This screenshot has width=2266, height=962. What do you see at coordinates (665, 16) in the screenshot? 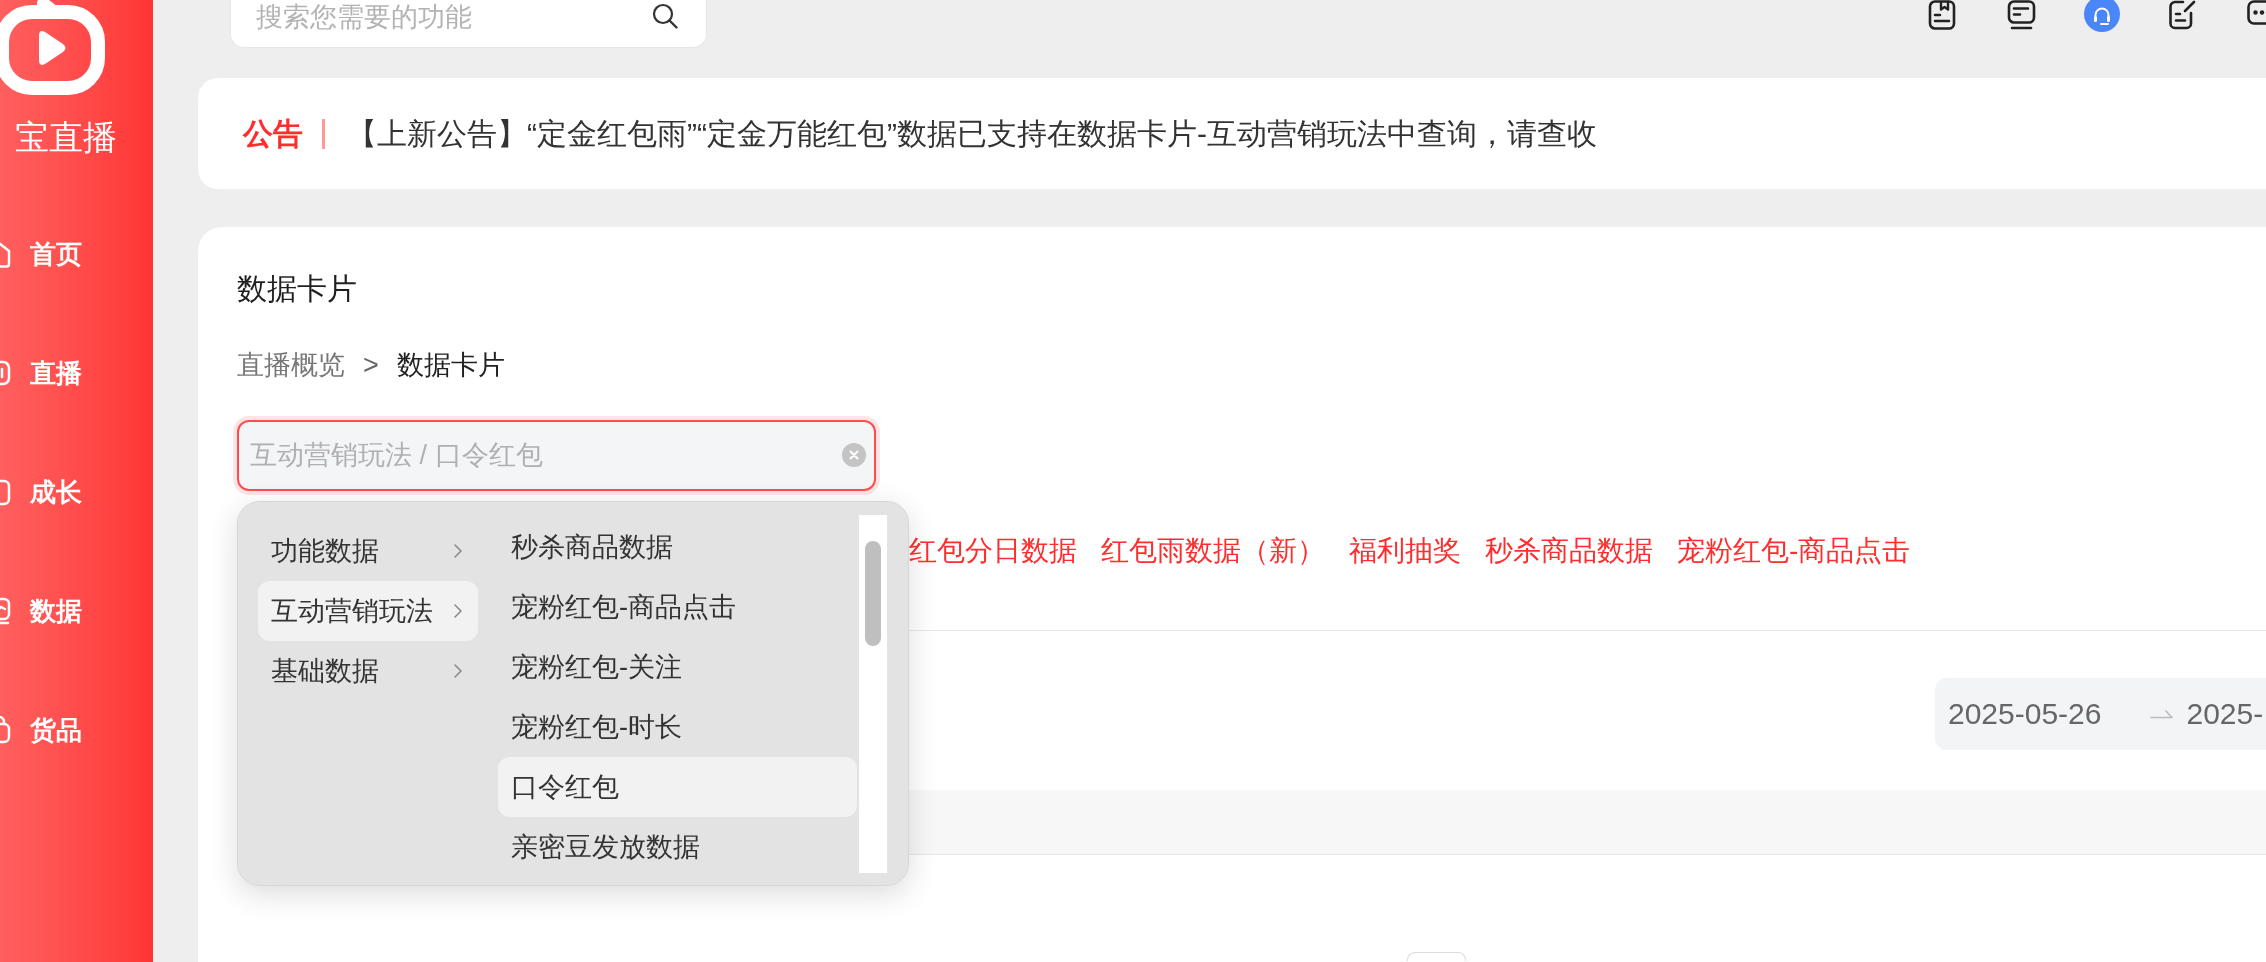
I see `search-icon` at bounding box center [665, 16].